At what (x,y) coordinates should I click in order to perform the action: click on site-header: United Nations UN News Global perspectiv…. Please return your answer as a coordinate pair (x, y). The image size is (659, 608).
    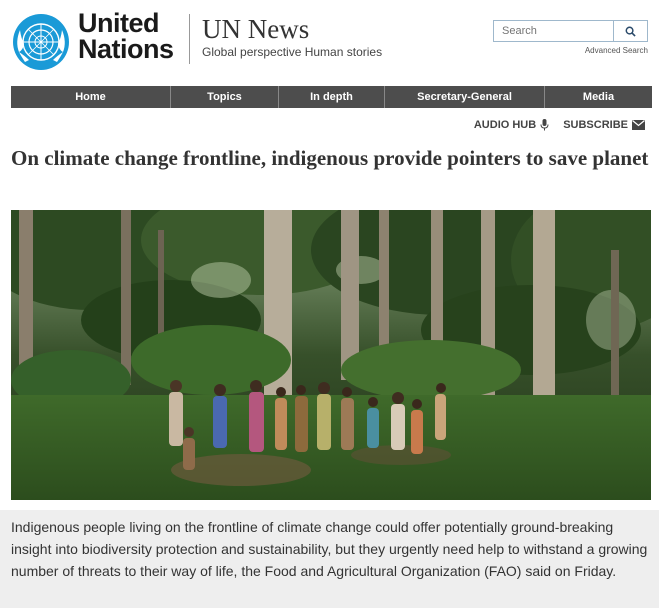
    Looking at the image, I should click on (329, 40).